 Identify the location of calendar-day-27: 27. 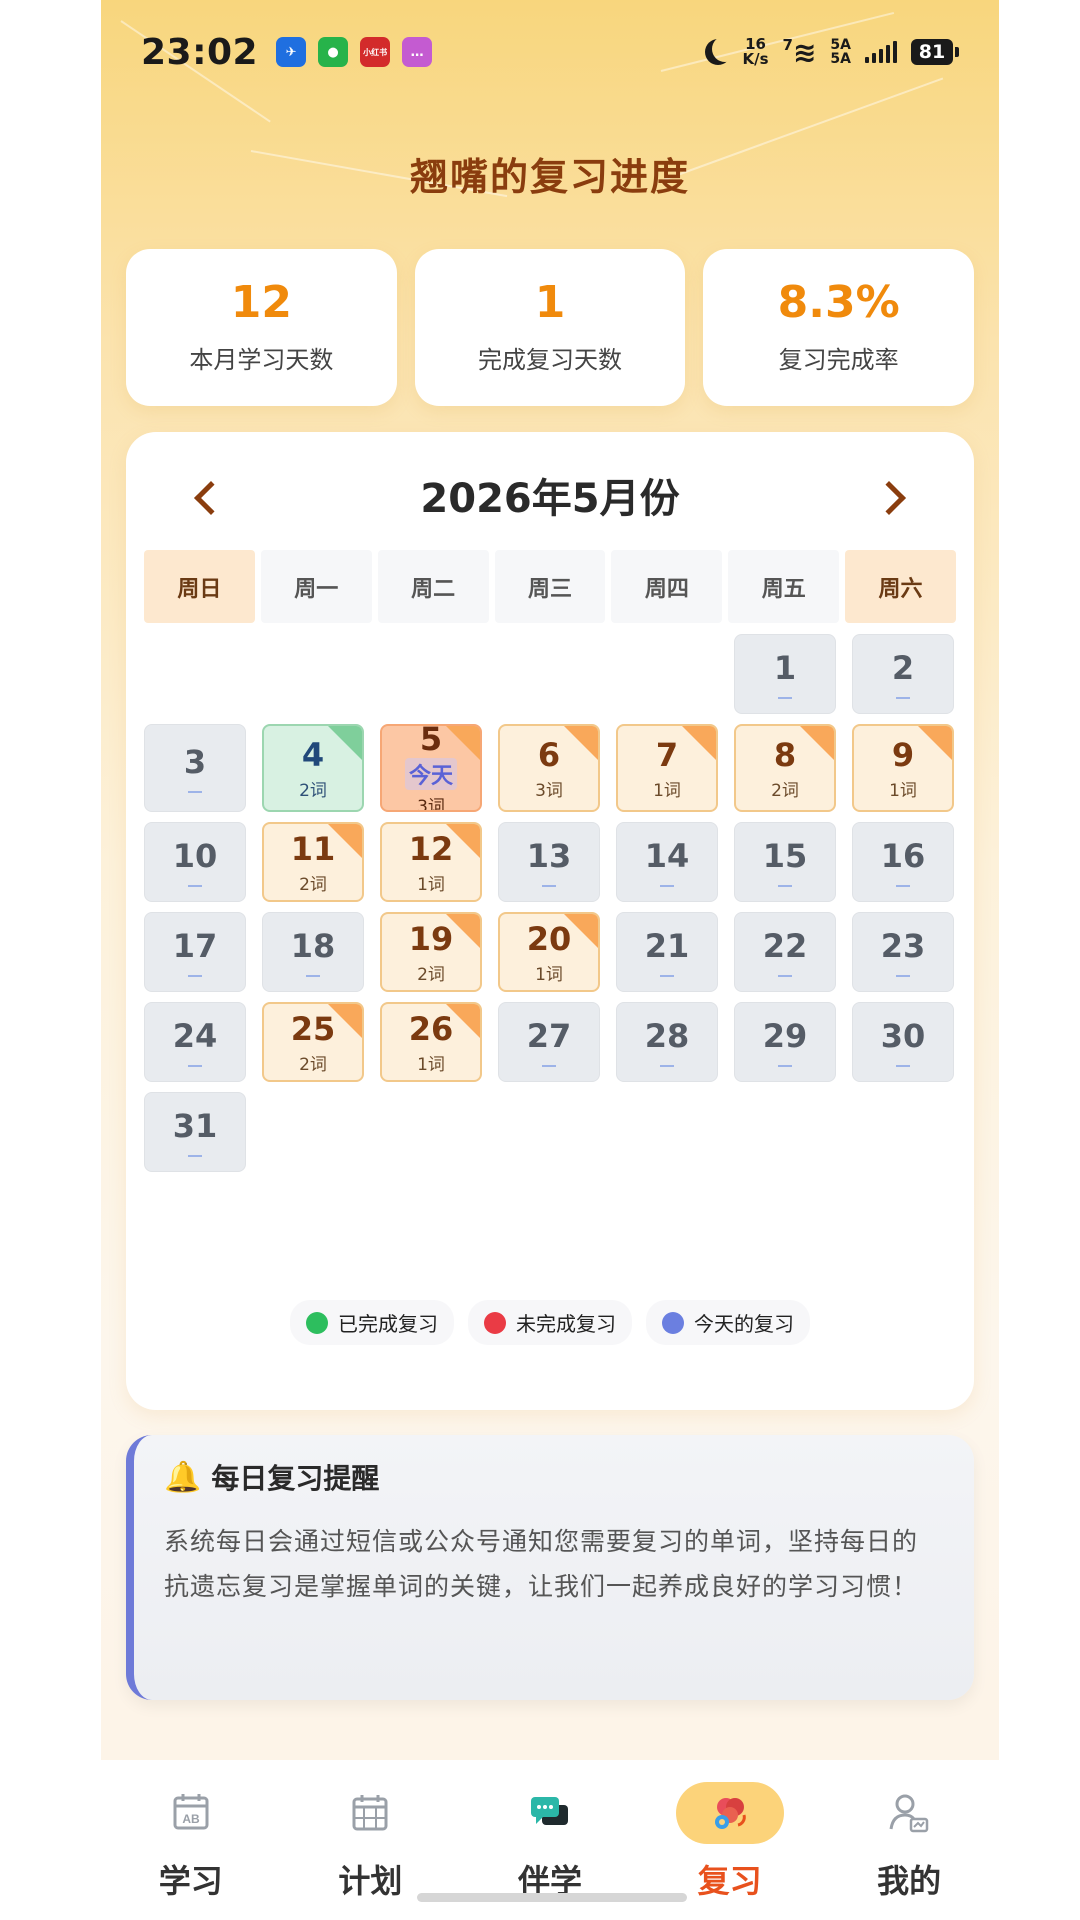
(549, 1042).